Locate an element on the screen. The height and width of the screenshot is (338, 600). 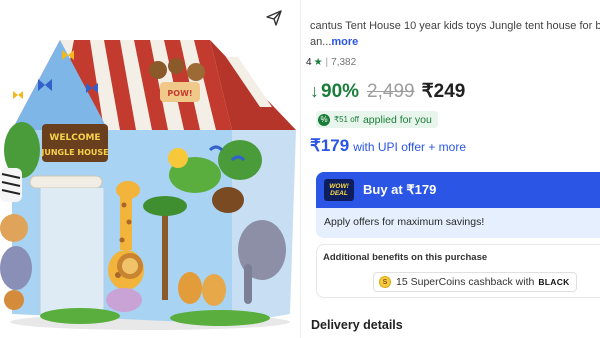
wow-deal-badge: WOW! DEAL is located at coordinates (339, 190).